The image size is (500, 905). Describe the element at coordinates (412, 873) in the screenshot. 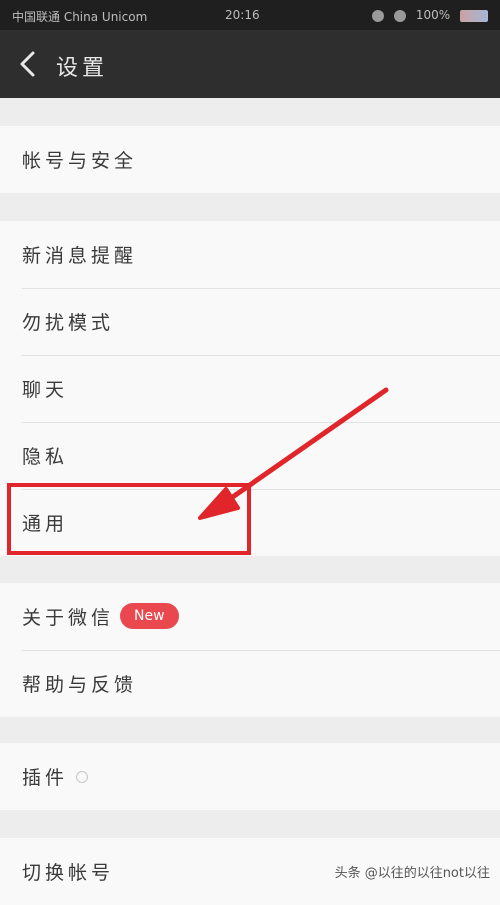

I see `watermark: 头条 @以往的以往not以往` at that location.